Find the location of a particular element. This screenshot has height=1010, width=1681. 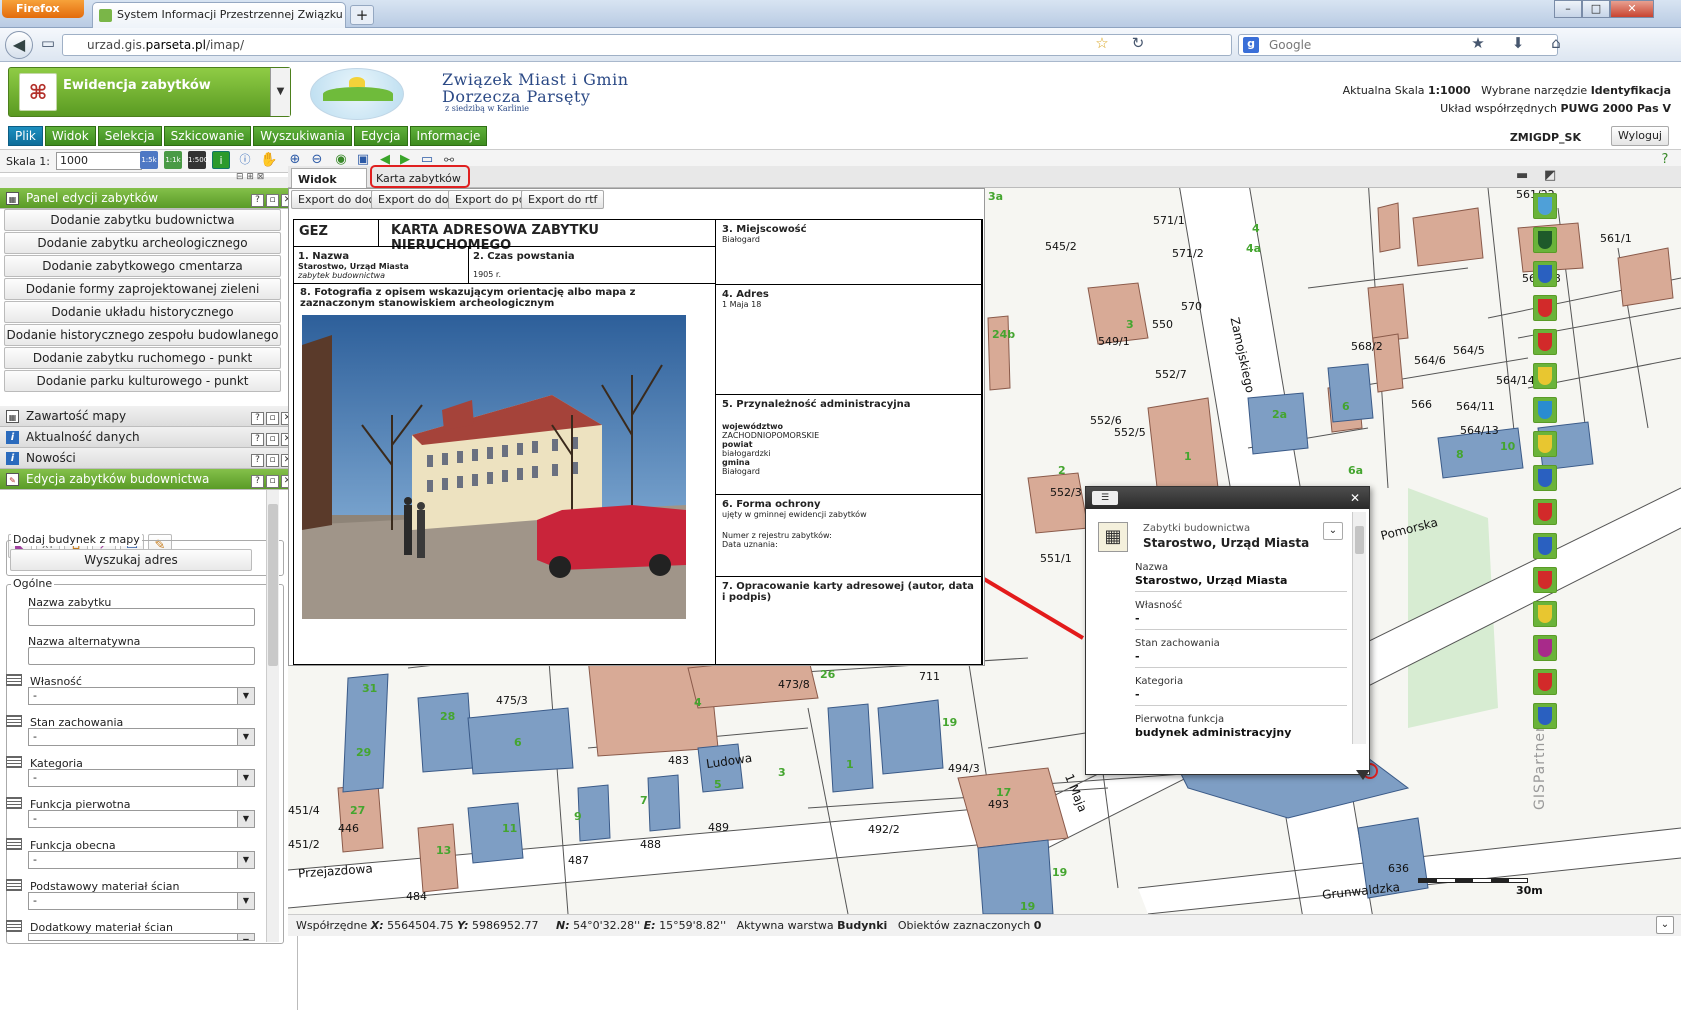

download-icon: ⬇ is located at coordinates (1518, 44).